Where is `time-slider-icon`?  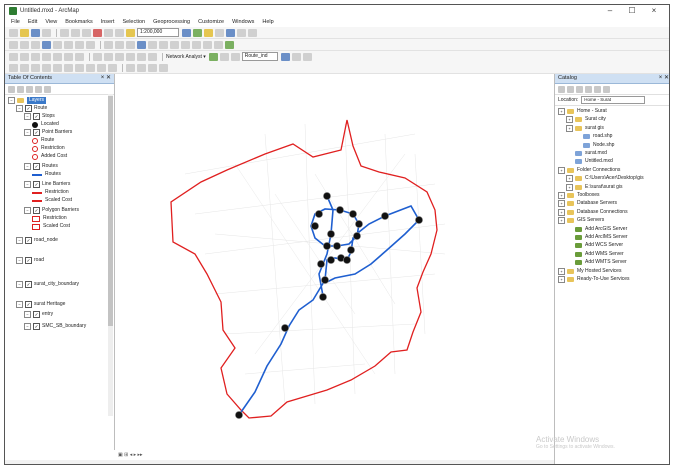
time-slider-icon is located at coordinates (218, 44).